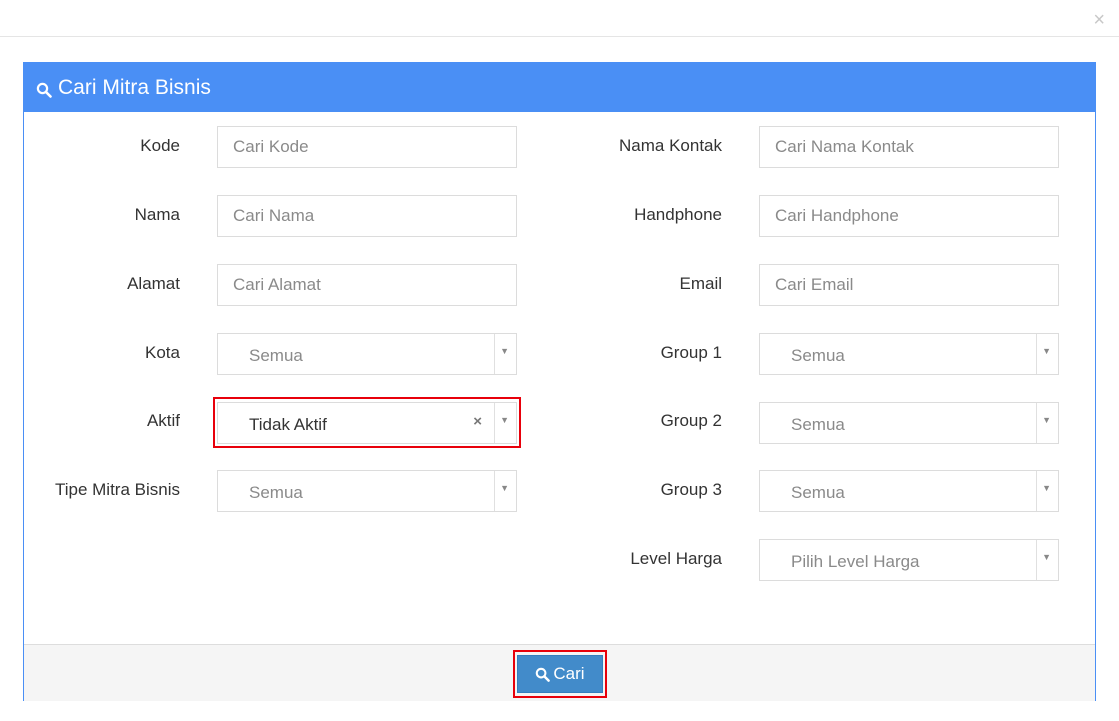 This screenshot has height=721, width=1119. Describe the element at coordinates (691, 352) in the screenshot. I see `group-1-label: Group 1` at that location.